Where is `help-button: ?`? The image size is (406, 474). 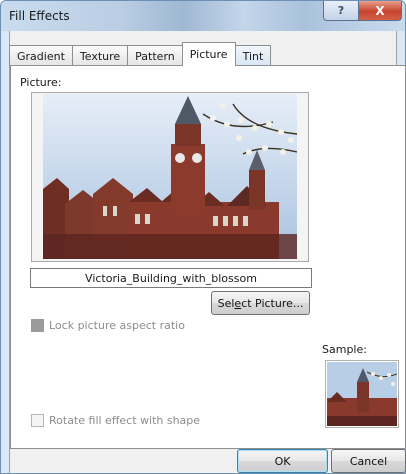
help-button: ? is located at coordinates (341, 11).